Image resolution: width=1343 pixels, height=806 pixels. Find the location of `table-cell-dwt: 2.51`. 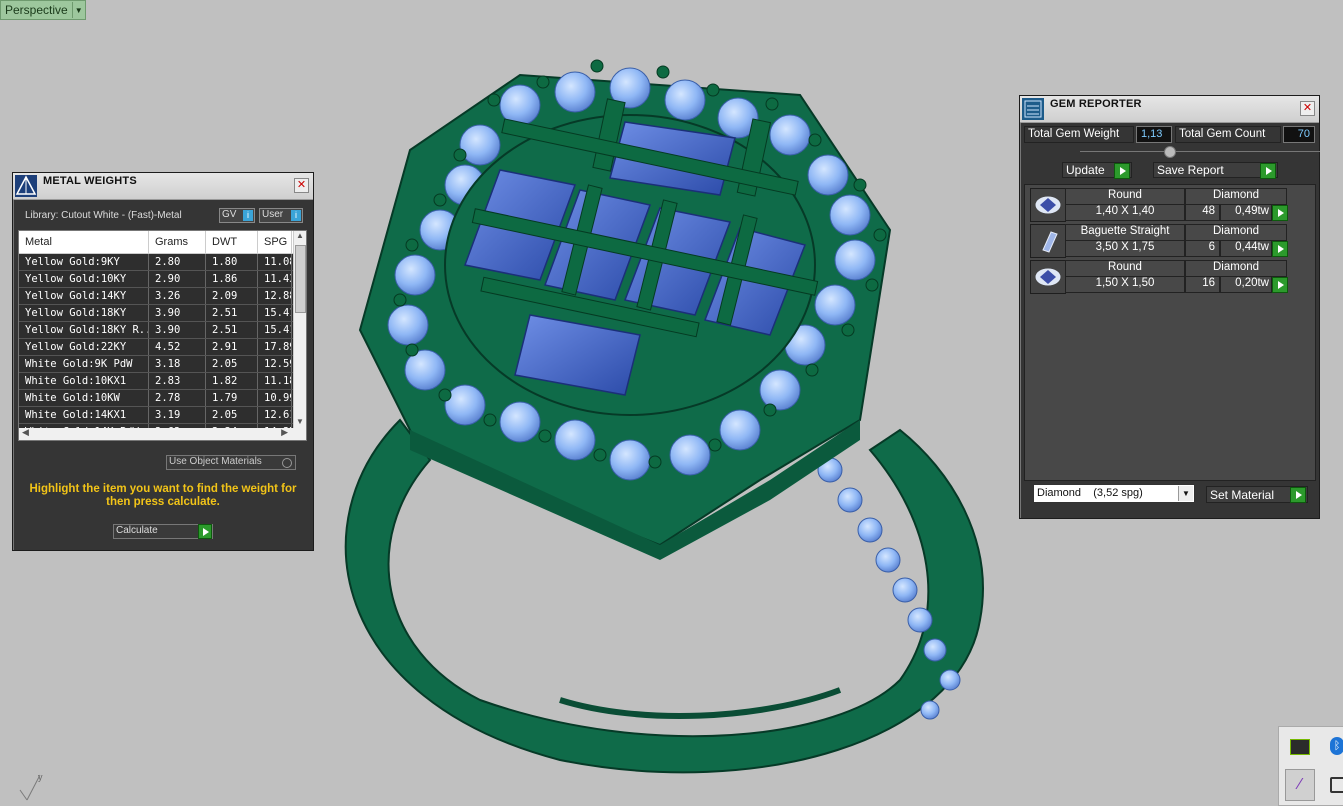

table-cell-dwt: 2.51 is located at coordinates (232, 330).